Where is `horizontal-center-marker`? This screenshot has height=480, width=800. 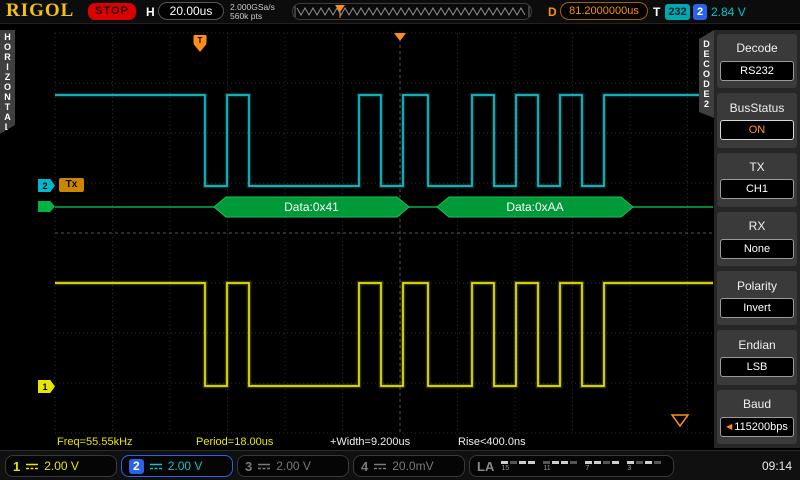
horizontal-center-marker is located at coordinates (400, 37).